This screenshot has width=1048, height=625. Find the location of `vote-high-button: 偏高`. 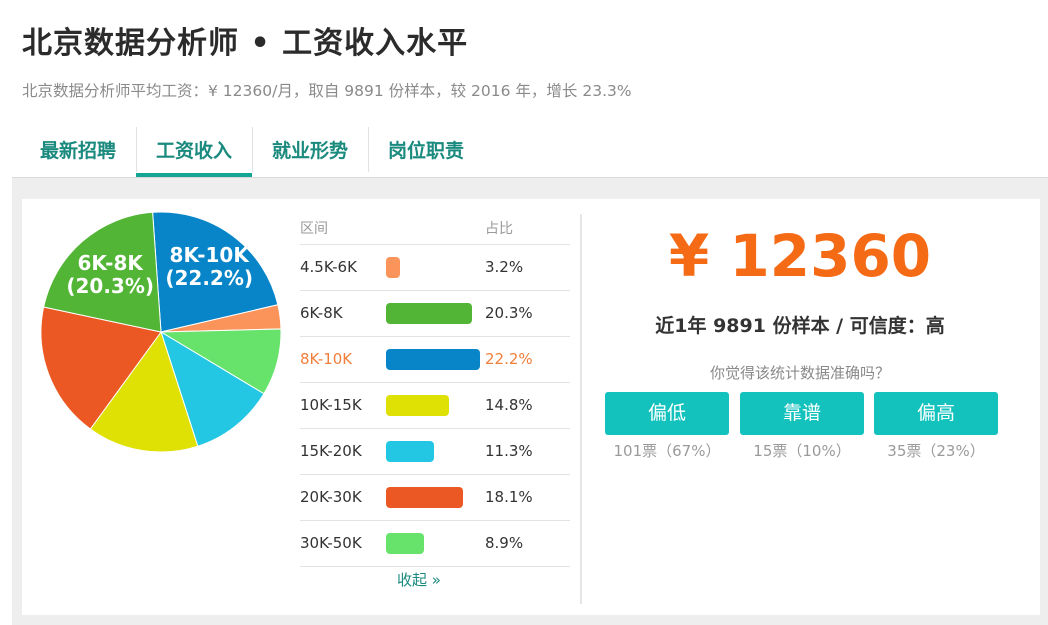

vote-high-button: 偏高 is located at coordinates (936, 413).